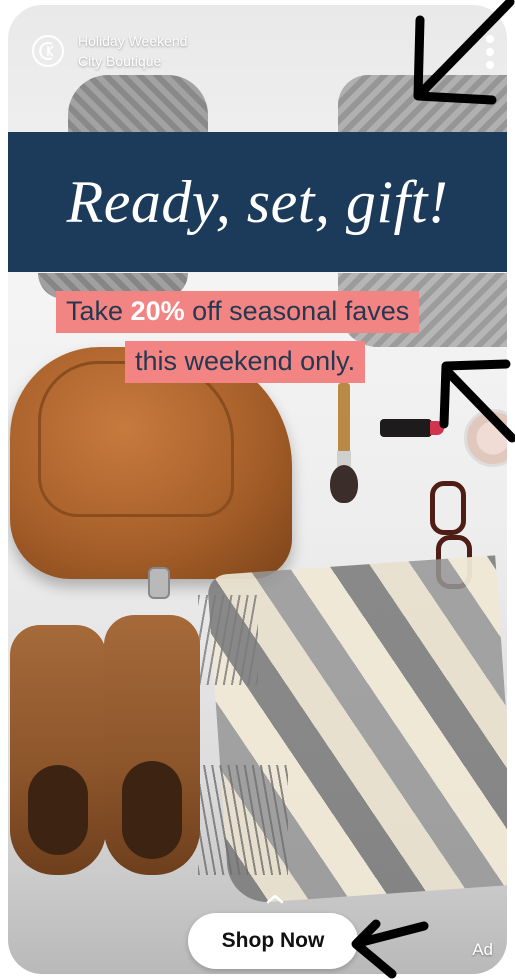 The width and height of the screenshot is (515, 979). Describe the element at coordinates (482, 949) in the screenshot. I see `ad-label: Ad` at that location.